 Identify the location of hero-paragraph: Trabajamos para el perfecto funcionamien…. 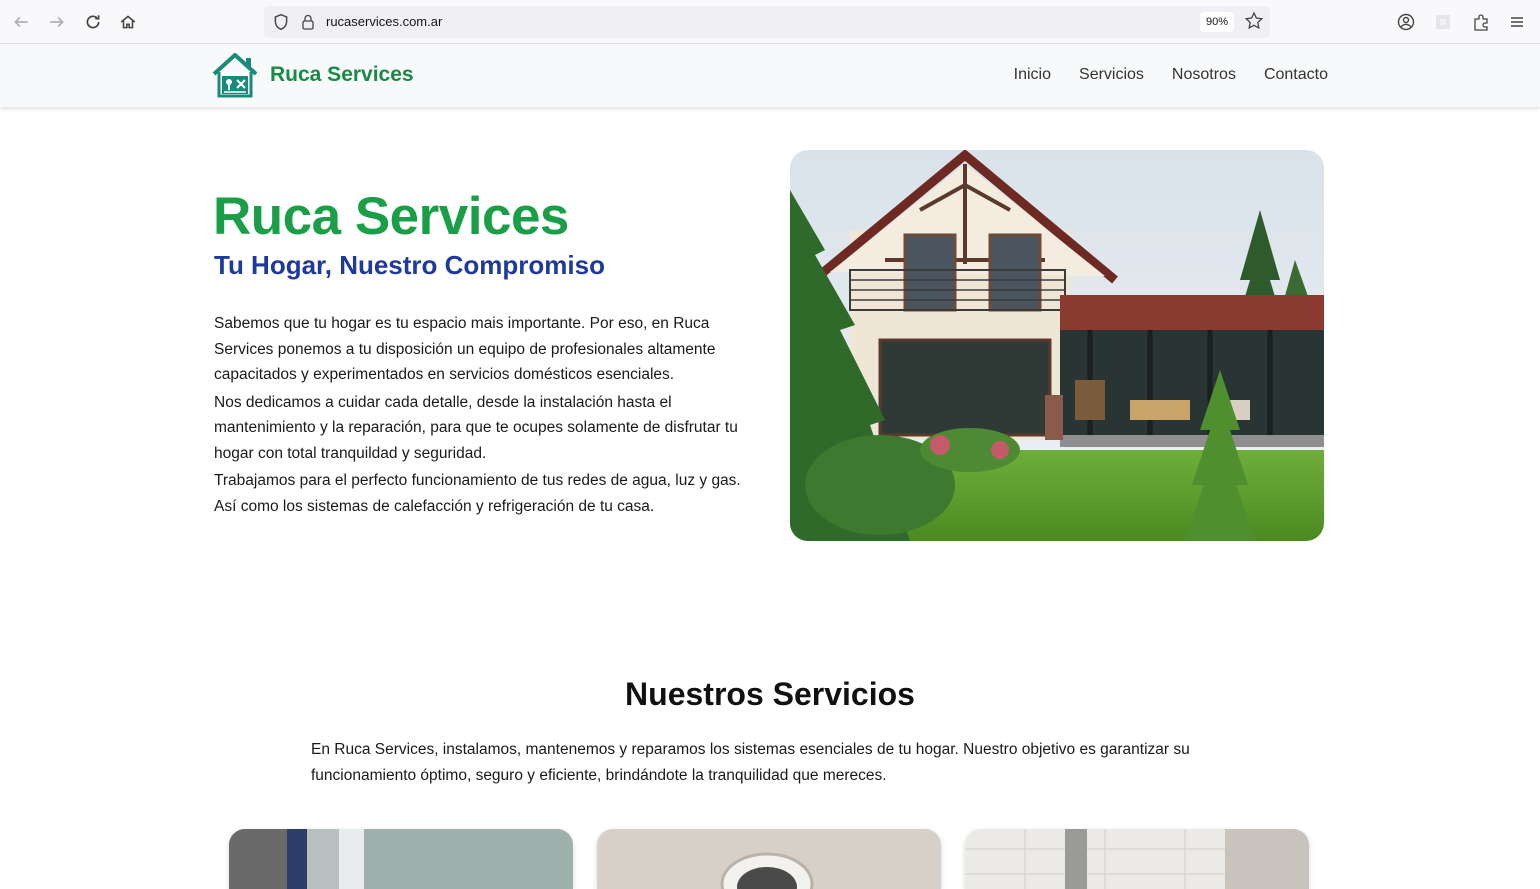
(477, 493).